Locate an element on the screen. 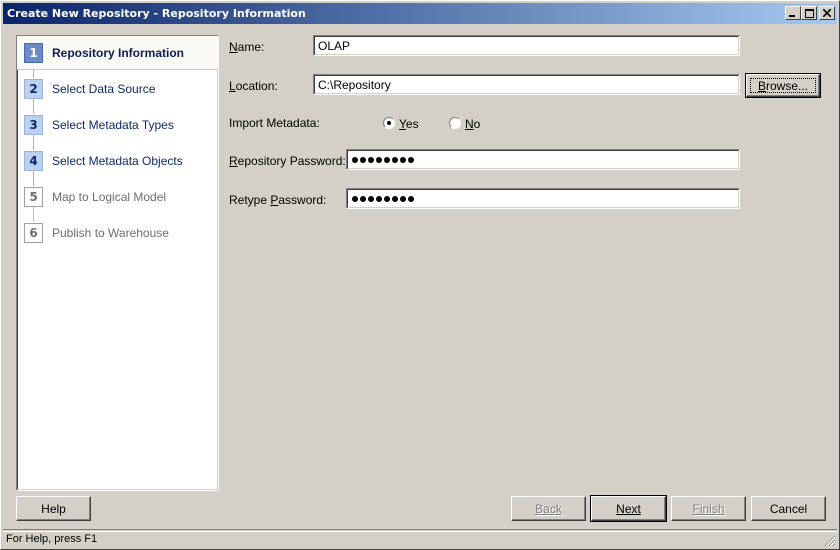 This screenshot has height=550, width=840. cancel-label: Cancel is located at coordinates (788, 508).